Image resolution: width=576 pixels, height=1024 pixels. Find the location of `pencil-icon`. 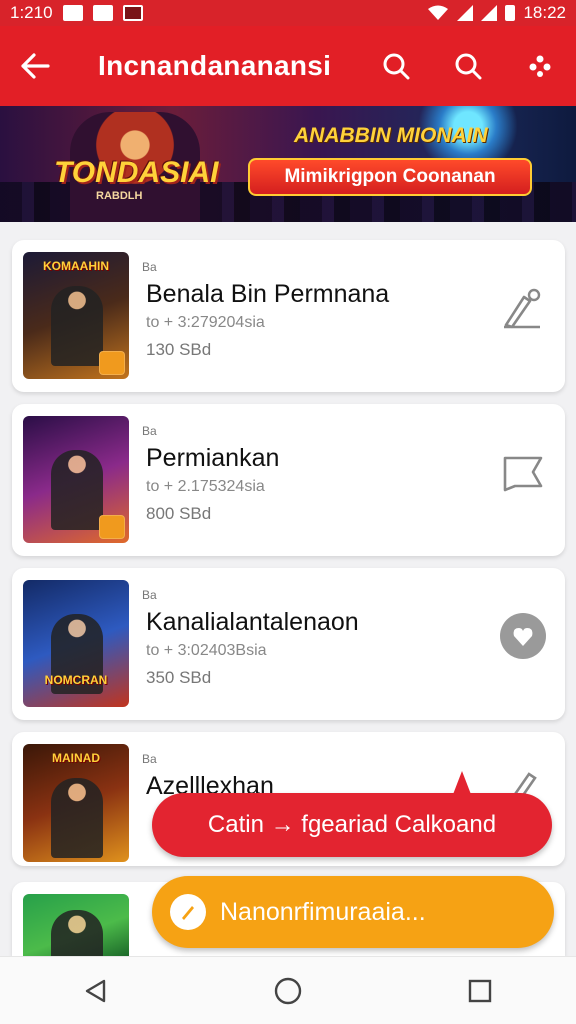

pencil-icon is located at coordinates (188, 912).